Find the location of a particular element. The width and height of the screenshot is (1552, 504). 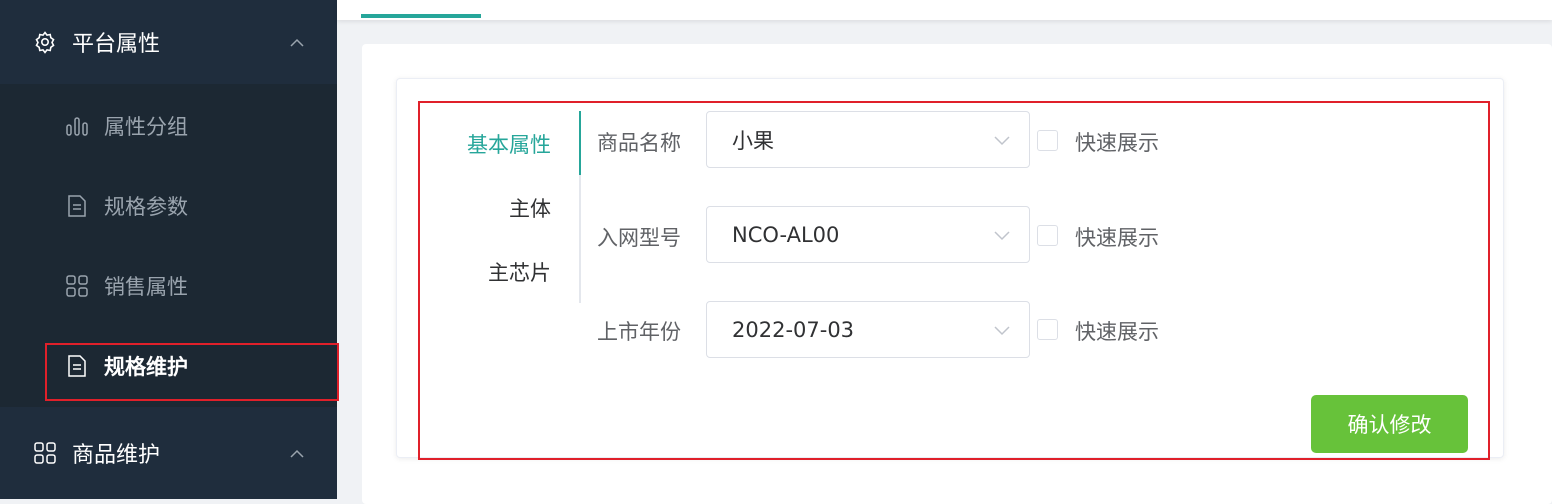

menu-item-label: 规格参数 is located at coordinates (146, 207).